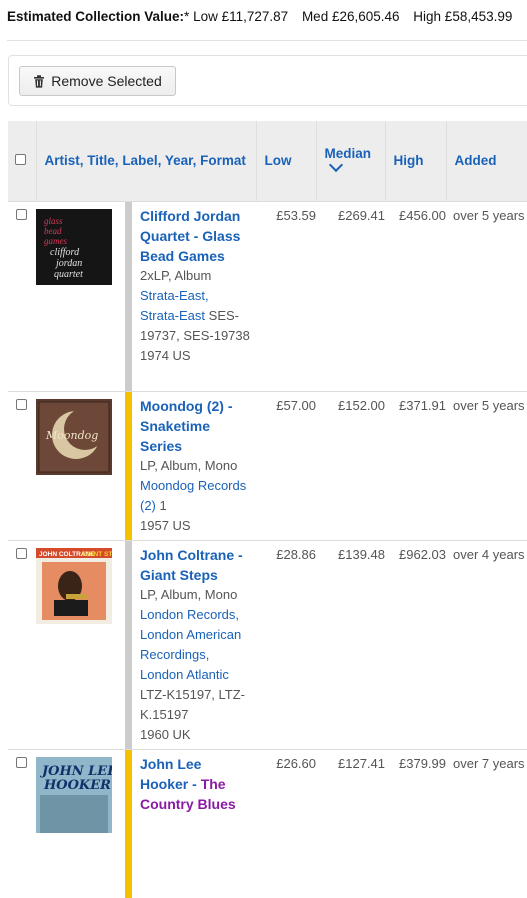 The image size is (527, 898). What do you see at coordinates (139, 160) in the screenshot?
I see `sort-label: Label` at bounding box center [139, 160].